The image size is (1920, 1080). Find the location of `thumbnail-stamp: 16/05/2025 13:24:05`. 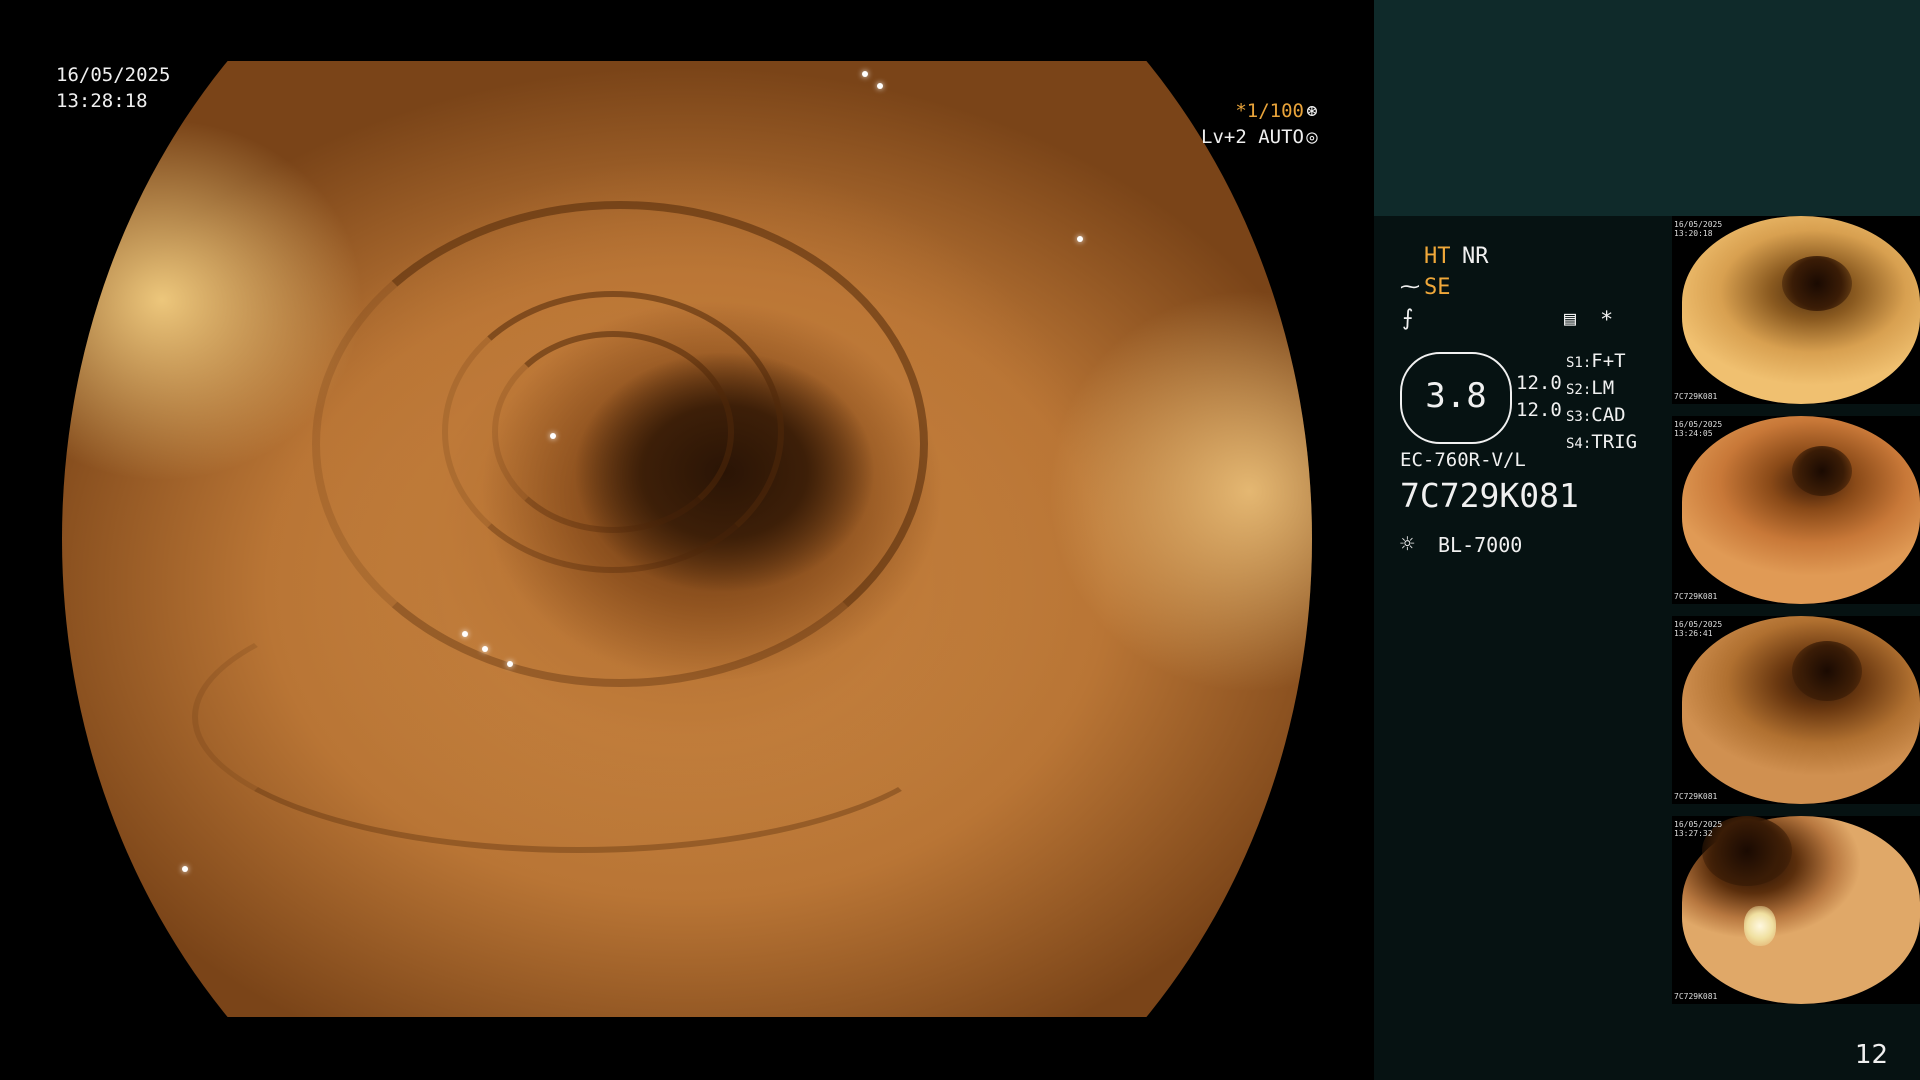

thumbnail-stamp: 16/05/2025 13:24:05 is located at coordinates (1698, 429).